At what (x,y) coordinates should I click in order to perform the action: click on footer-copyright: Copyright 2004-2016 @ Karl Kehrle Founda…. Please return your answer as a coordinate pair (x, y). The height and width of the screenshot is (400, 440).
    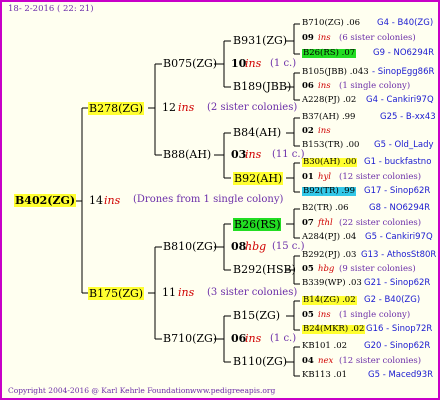
    Looking at the image, I should click on (100, 390).